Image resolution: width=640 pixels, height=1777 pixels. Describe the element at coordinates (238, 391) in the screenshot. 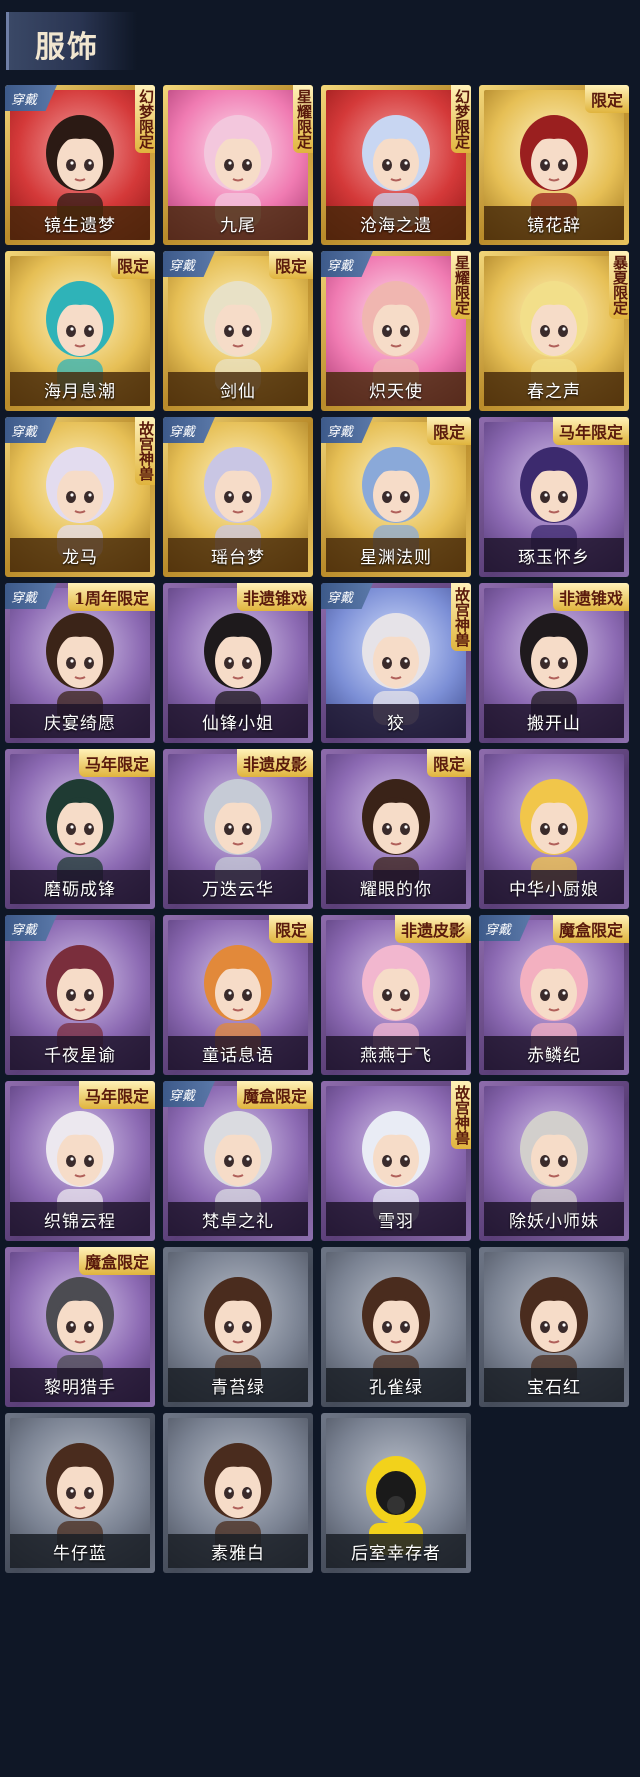

I see `outfit-name: 剑仙` at that location.